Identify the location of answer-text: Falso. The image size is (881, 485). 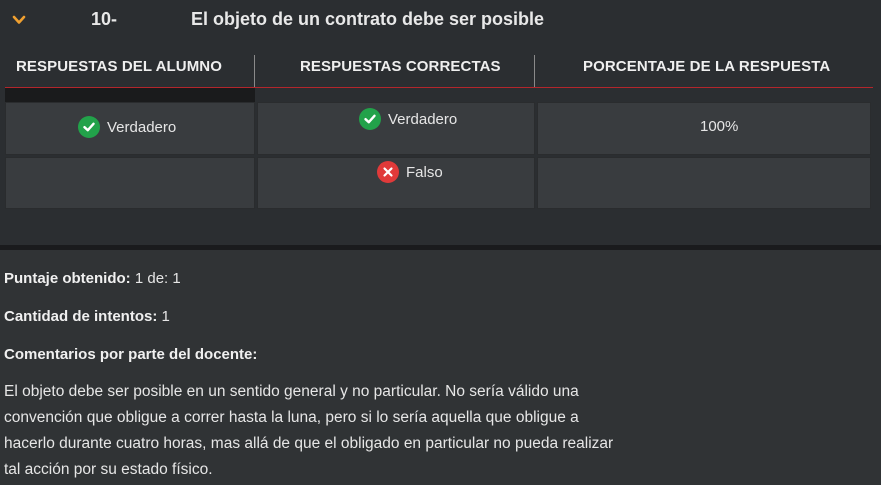
(424, 172).